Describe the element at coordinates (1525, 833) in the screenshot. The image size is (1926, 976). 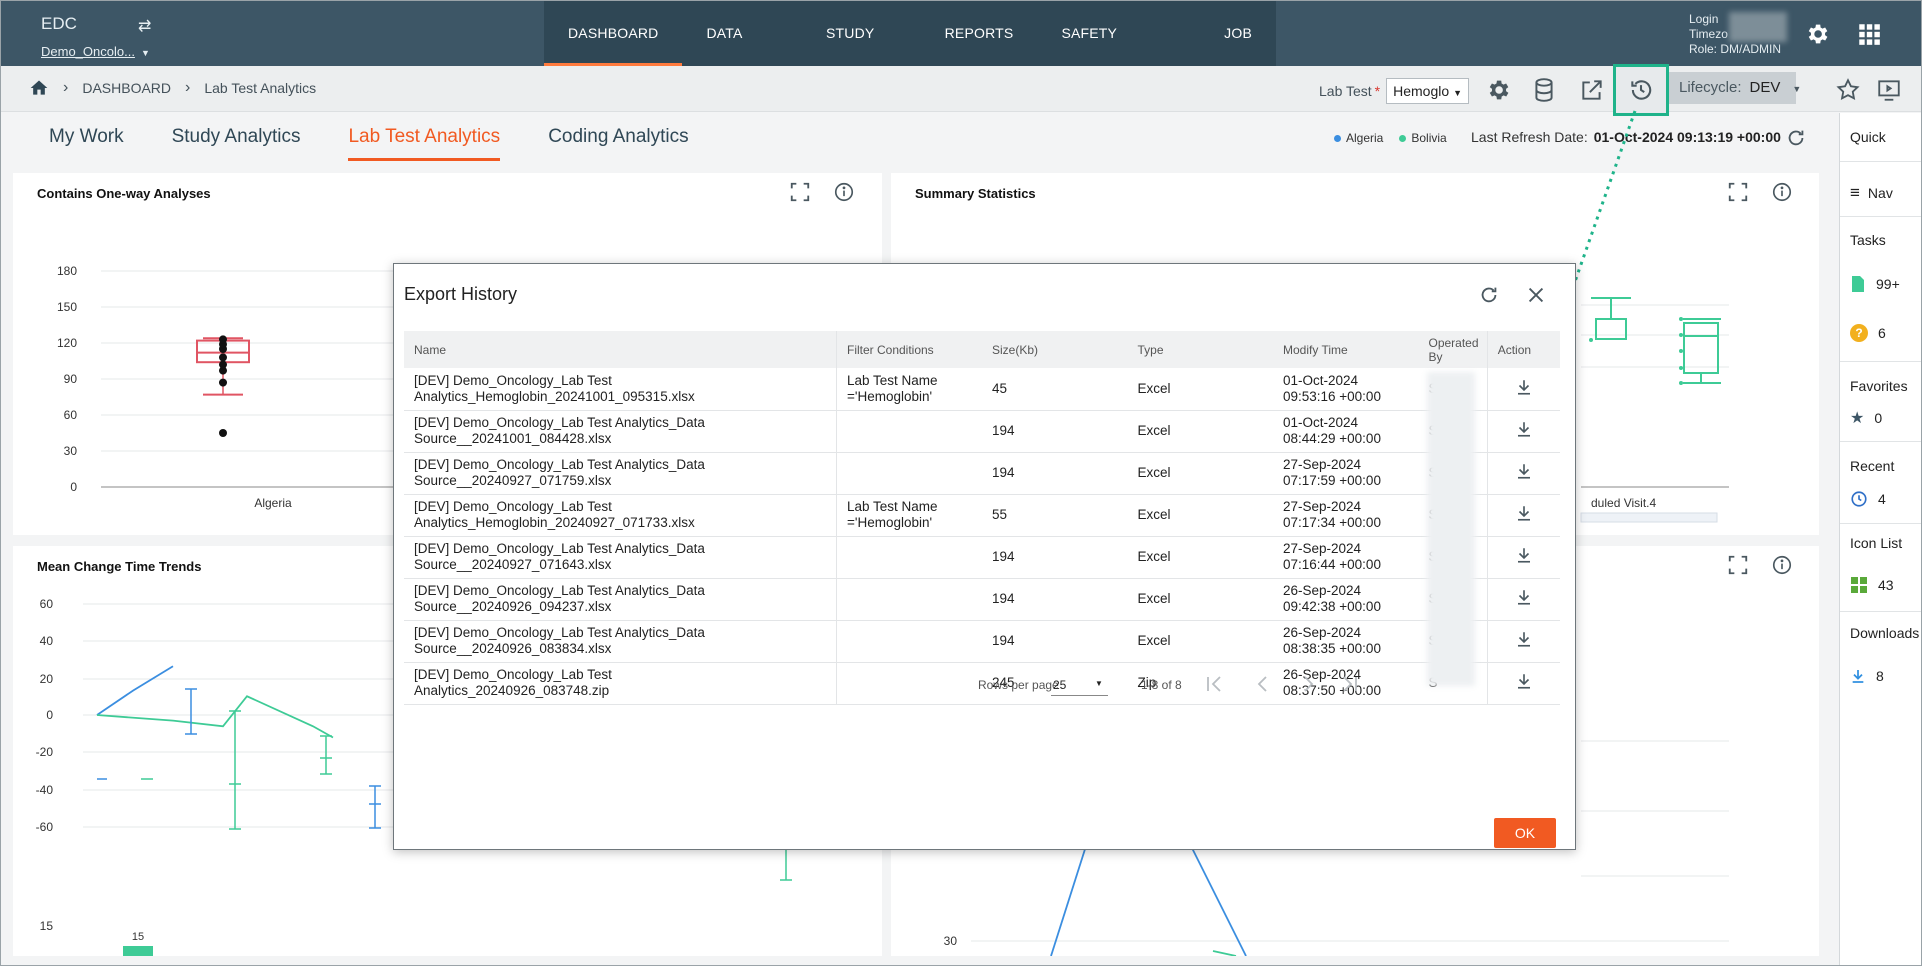
I see `ok-button: OK` at that location.